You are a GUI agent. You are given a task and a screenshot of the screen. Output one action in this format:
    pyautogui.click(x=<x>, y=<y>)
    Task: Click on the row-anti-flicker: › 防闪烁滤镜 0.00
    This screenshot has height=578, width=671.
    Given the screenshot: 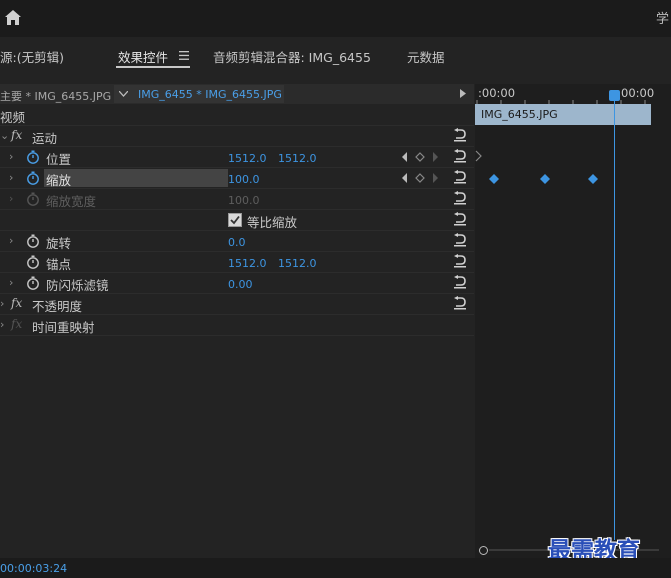 What is the action you would take?
    pyautogui.click(x=237, y=283)
    